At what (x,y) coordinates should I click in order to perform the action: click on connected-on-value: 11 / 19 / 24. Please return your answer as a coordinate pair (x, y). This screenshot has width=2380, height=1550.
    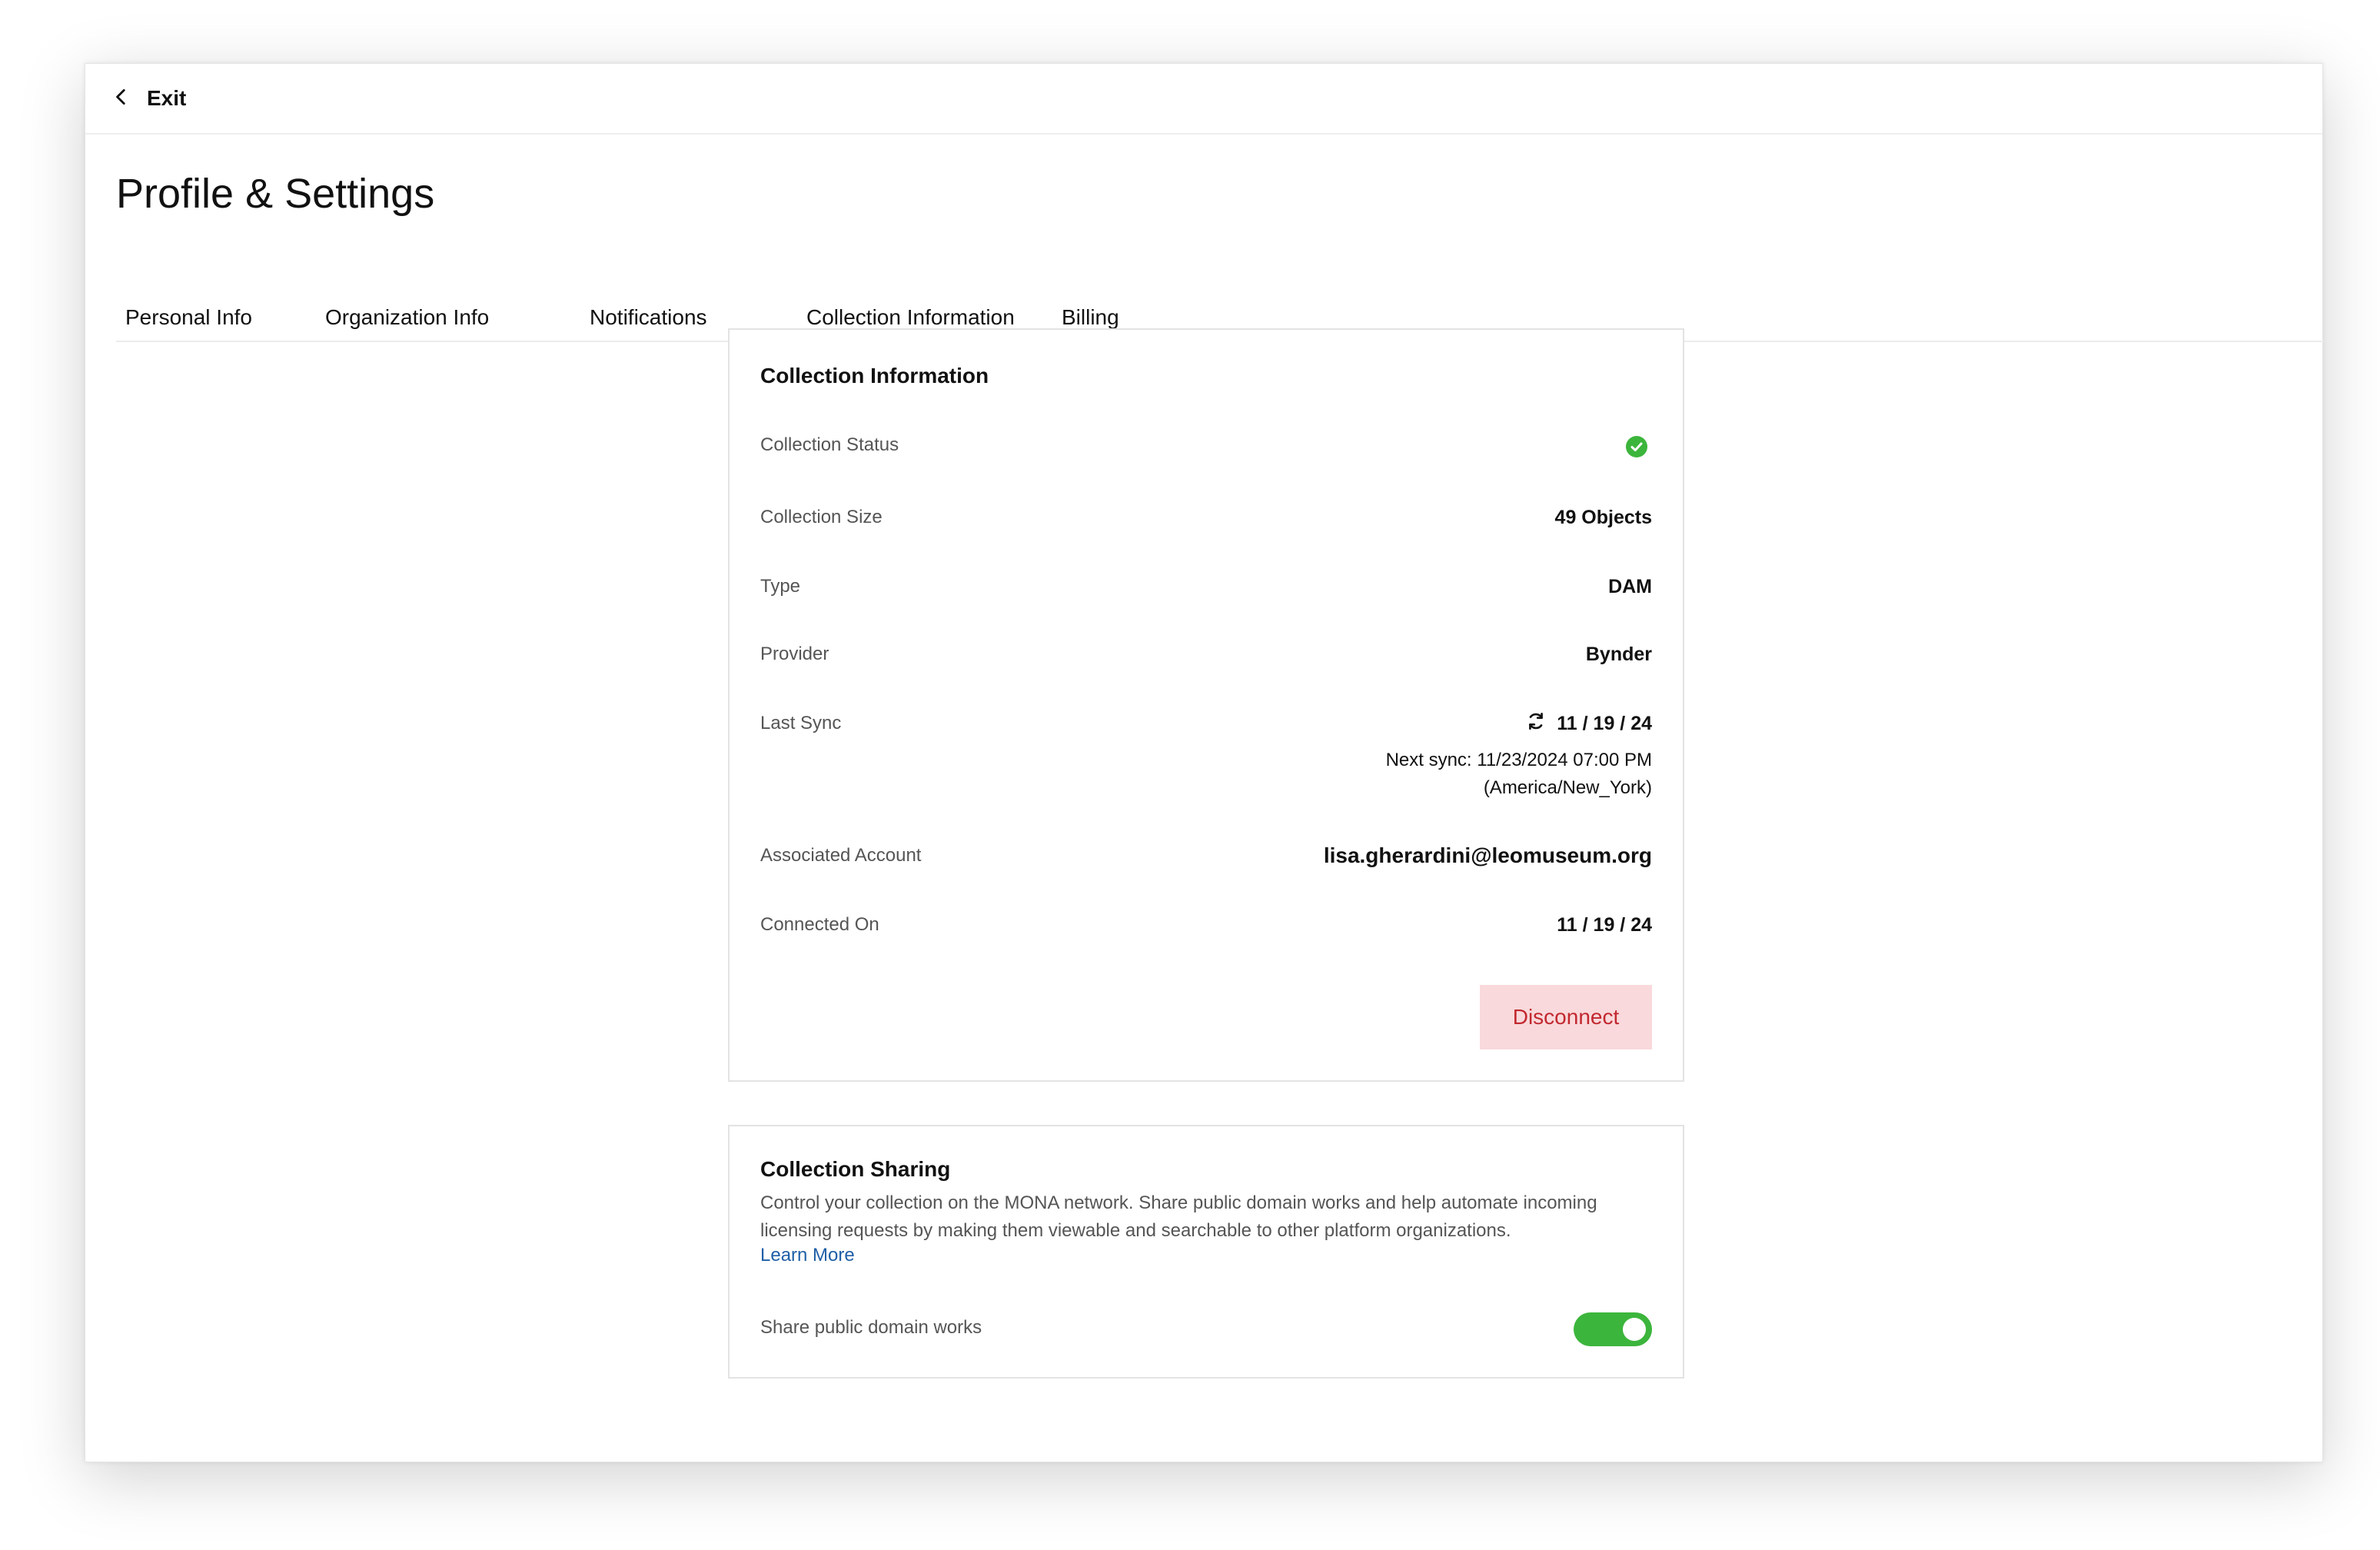
    Looking at the image, I should click on (1604, 925).